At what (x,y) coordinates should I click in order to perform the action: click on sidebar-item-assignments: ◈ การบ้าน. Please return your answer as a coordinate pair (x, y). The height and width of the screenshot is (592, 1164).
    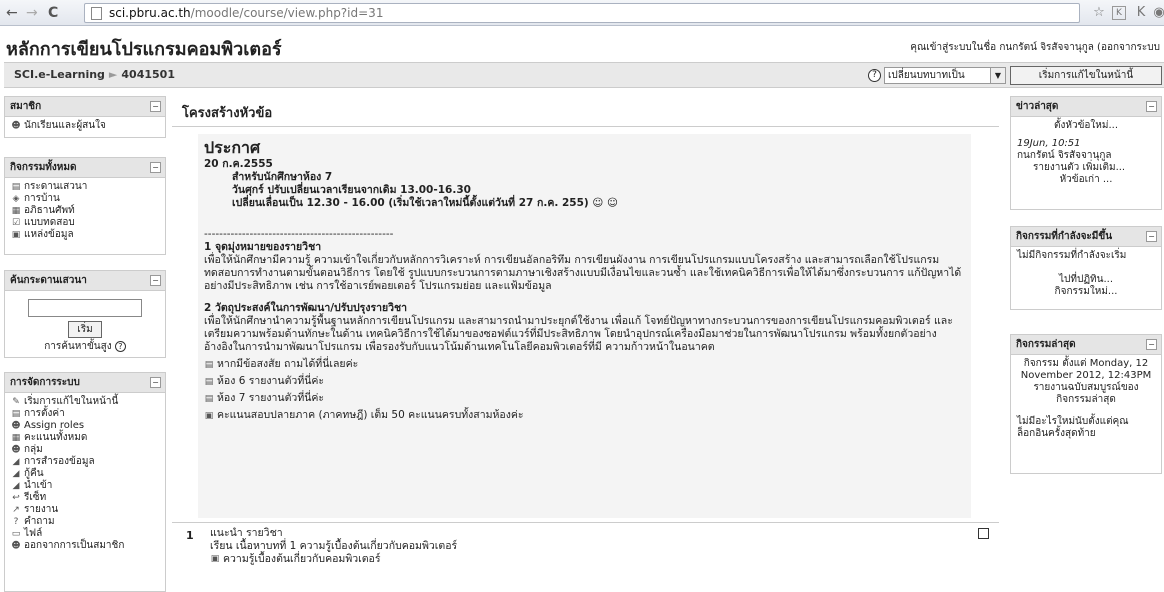
    Looking at the image, I should click on (85, 199).